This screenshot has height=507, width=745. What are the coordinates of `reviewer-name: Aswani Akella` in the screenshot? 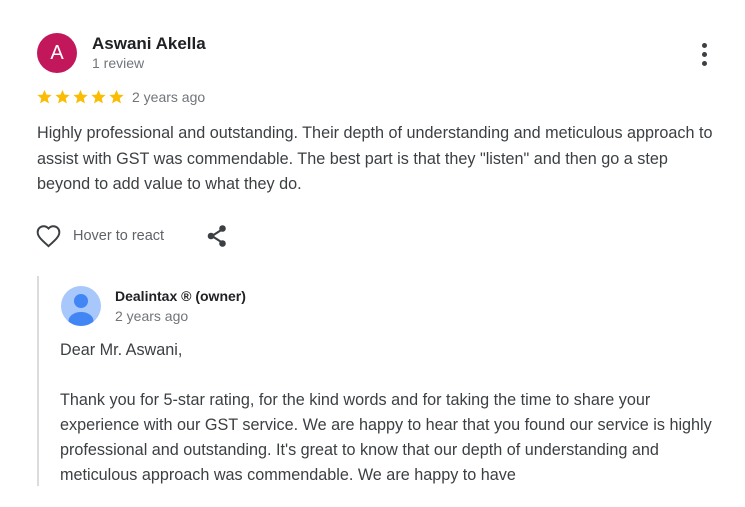 It's located at (149, 44).